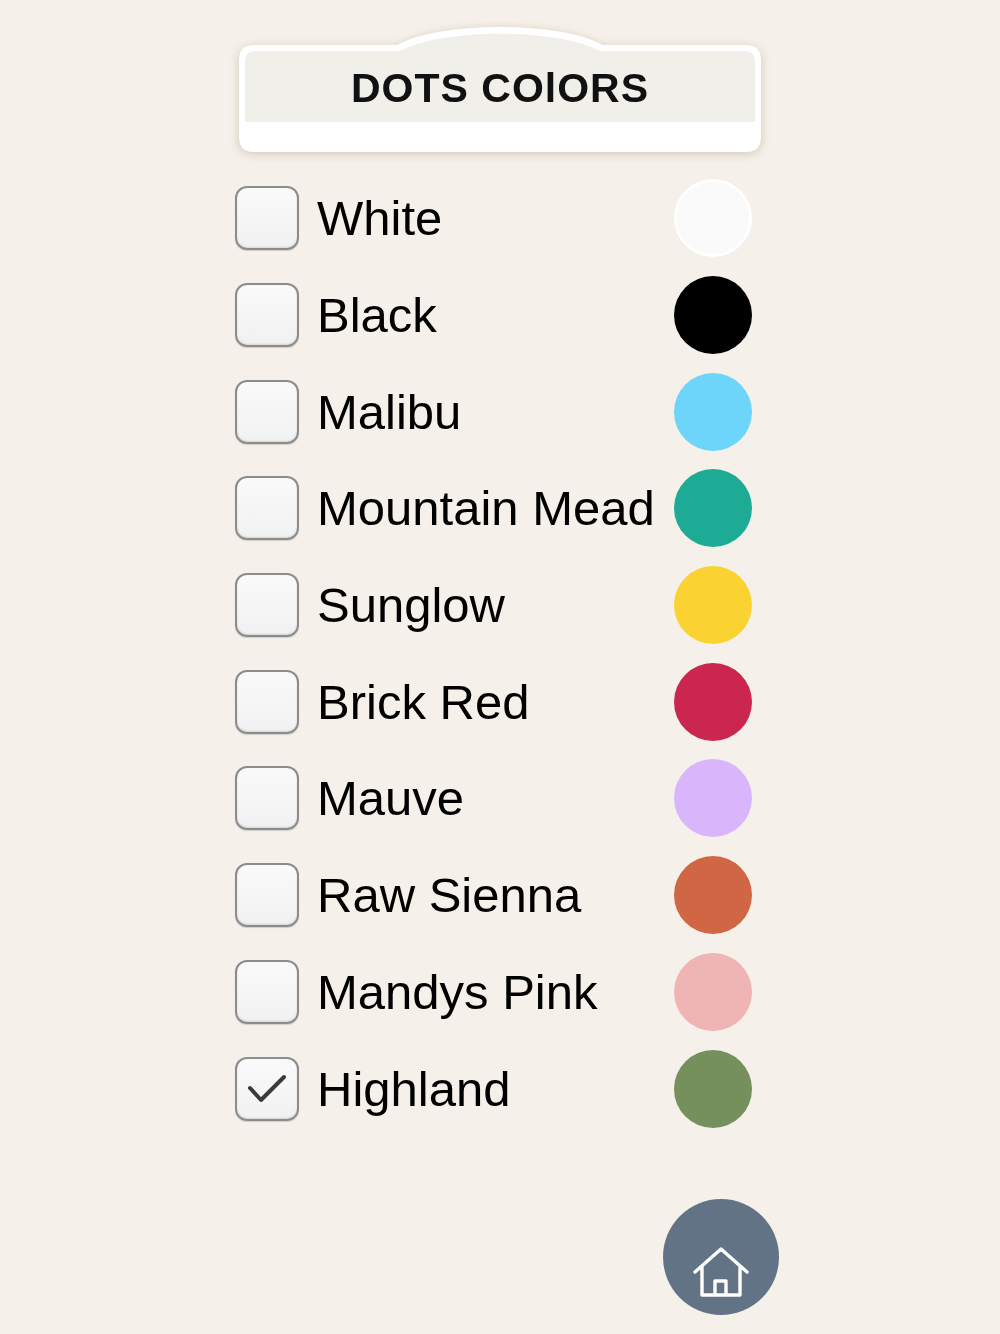  Describe the element at coordinates (414, 1088) in the screenshot. I see `color-name: Highland` at that location.